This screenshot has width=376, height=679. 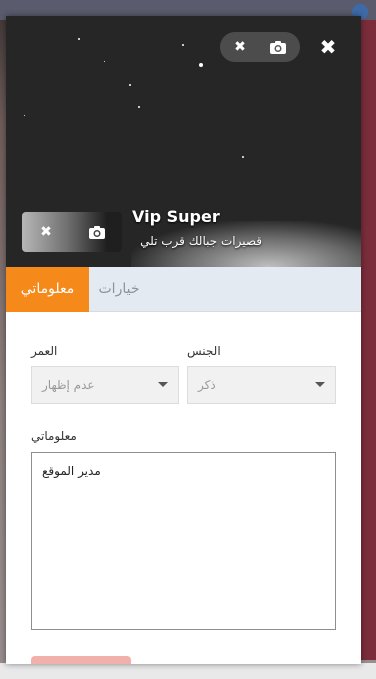 I want to click on tab-my-info: معلوماتي, so click(x=47, y=289).